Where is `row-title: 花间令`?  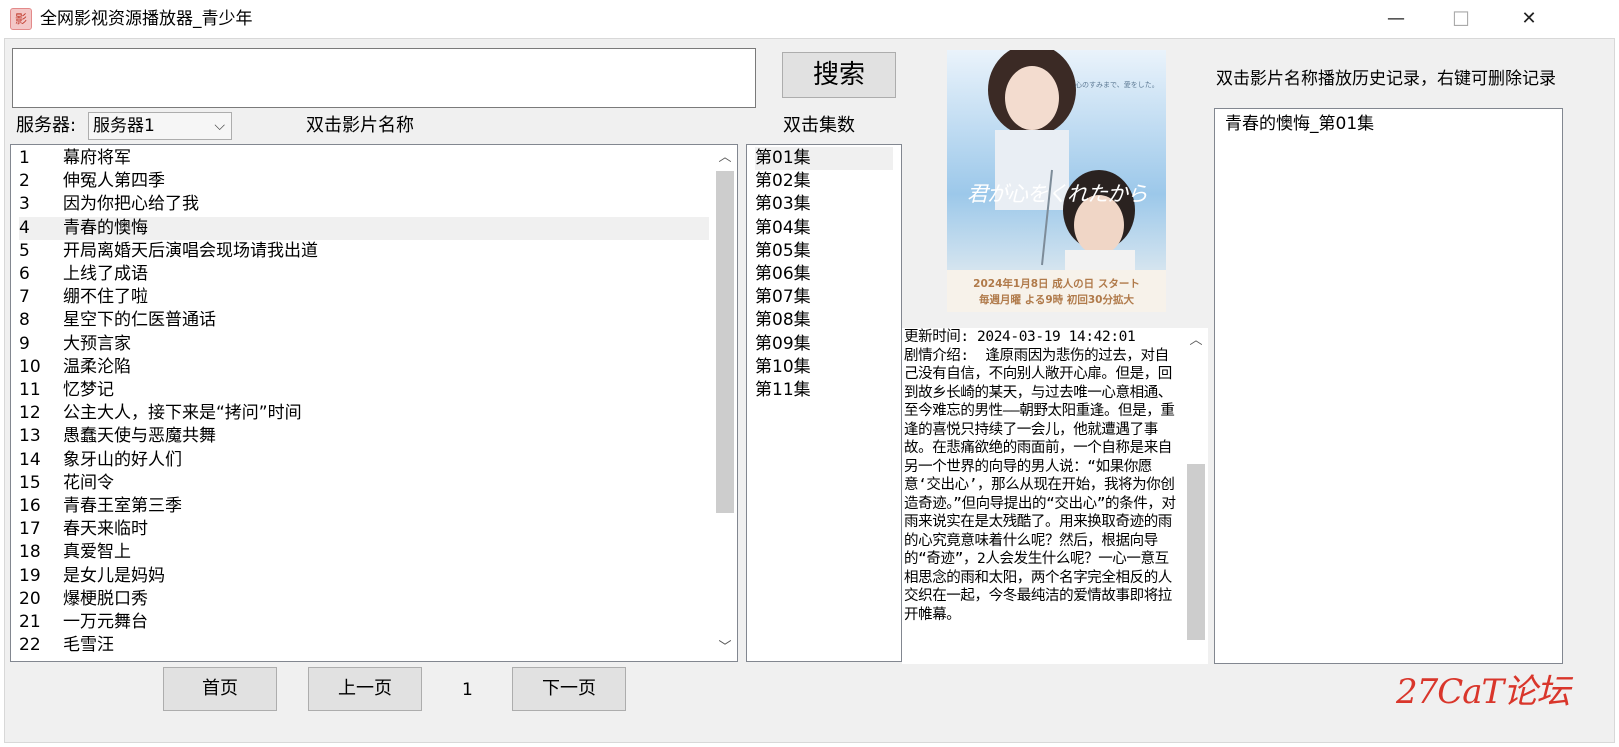 row-title: 花间令 is located at coordinates (88, 482).